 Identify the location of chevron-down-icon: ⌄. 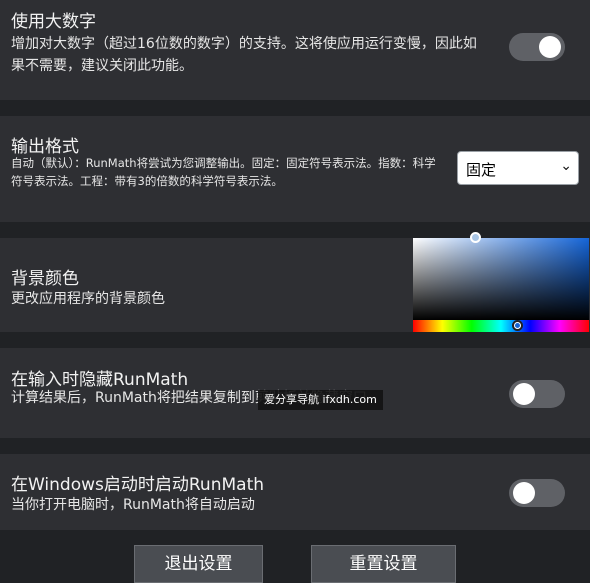
(566, 166).